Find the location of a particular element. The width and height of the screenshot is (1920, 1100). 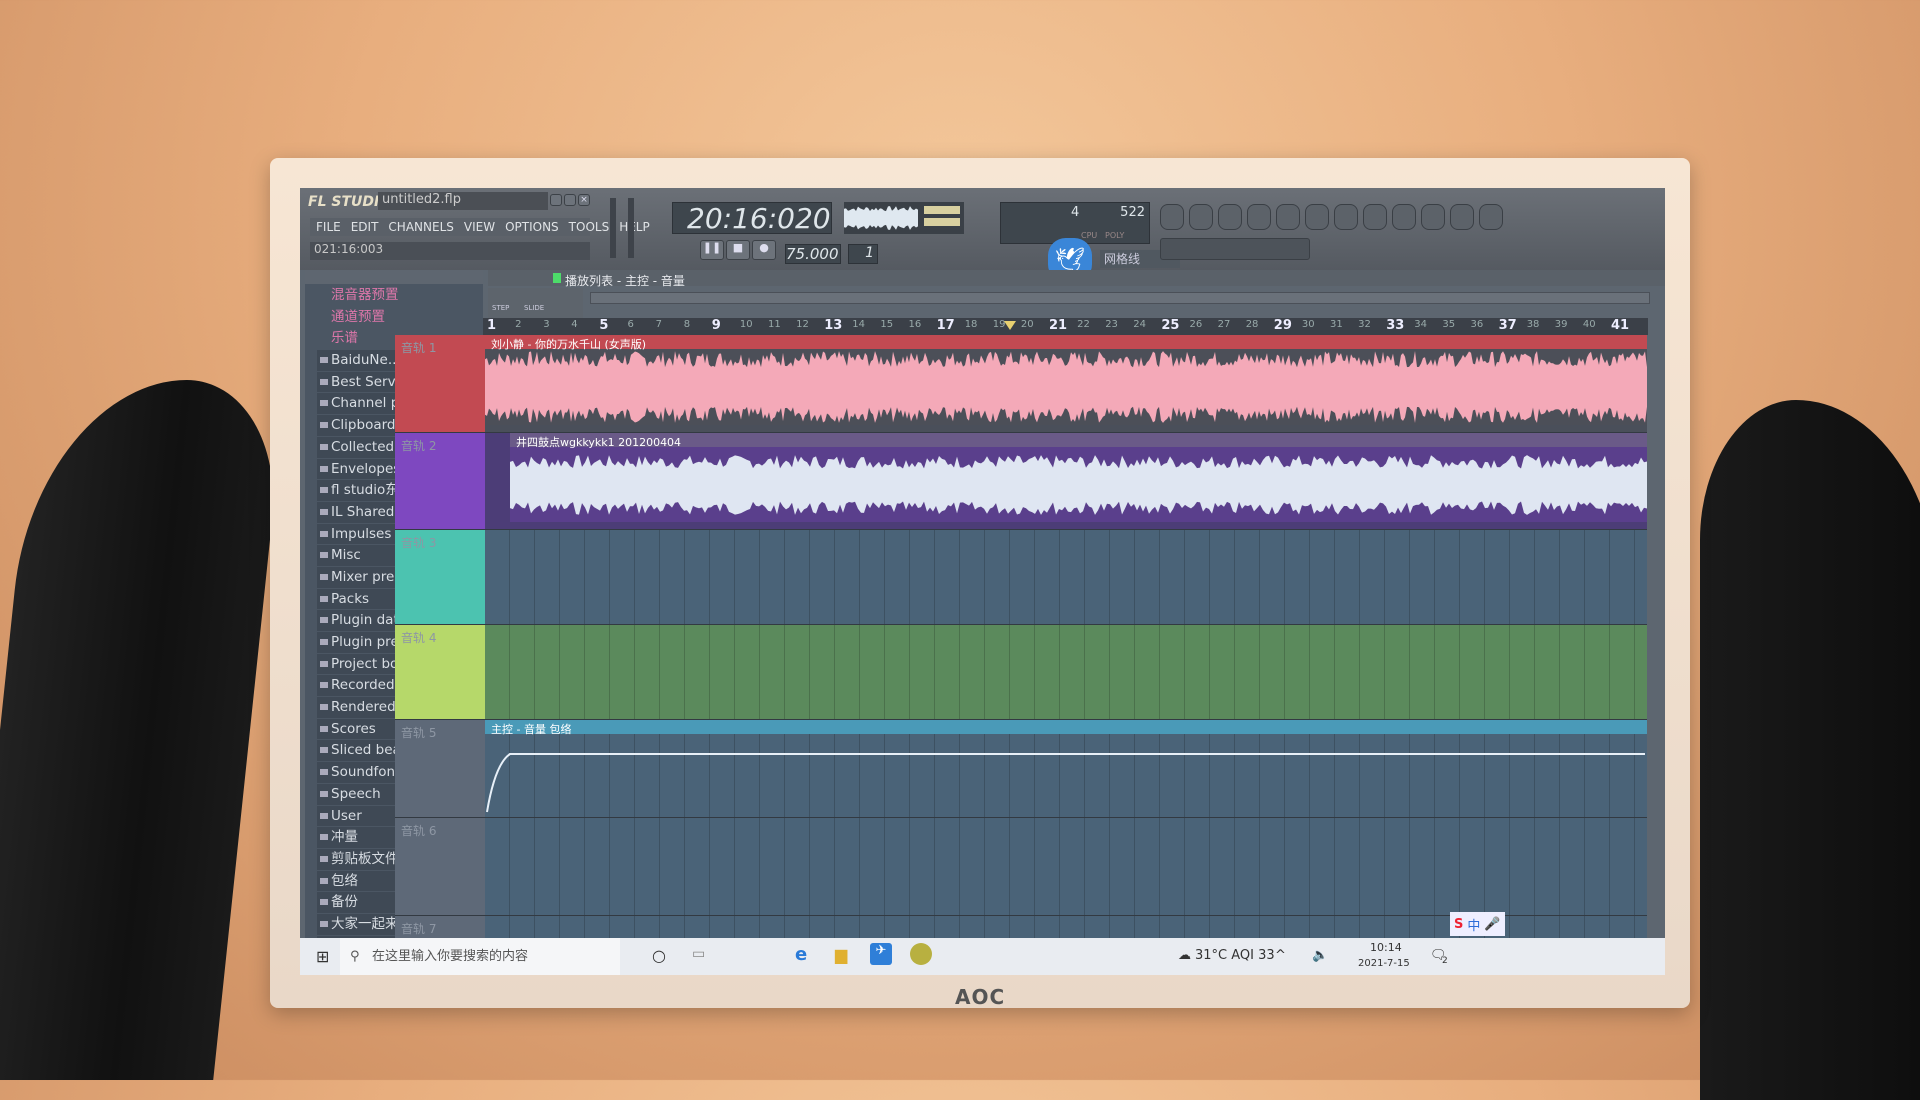

playlist-title: 播放列表 - 主控 - 音量 is located at coordinates (625, 280).